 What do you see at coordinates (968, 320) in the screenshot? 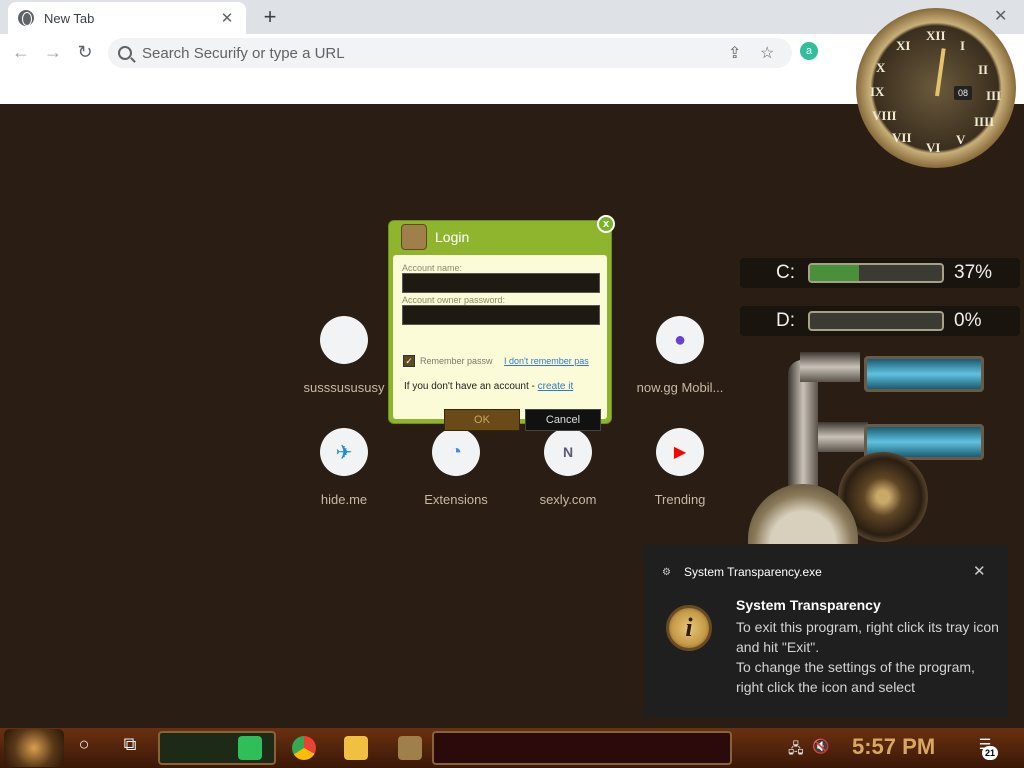
I see `drive-percent: 0%` at bounding box center [968, 320].